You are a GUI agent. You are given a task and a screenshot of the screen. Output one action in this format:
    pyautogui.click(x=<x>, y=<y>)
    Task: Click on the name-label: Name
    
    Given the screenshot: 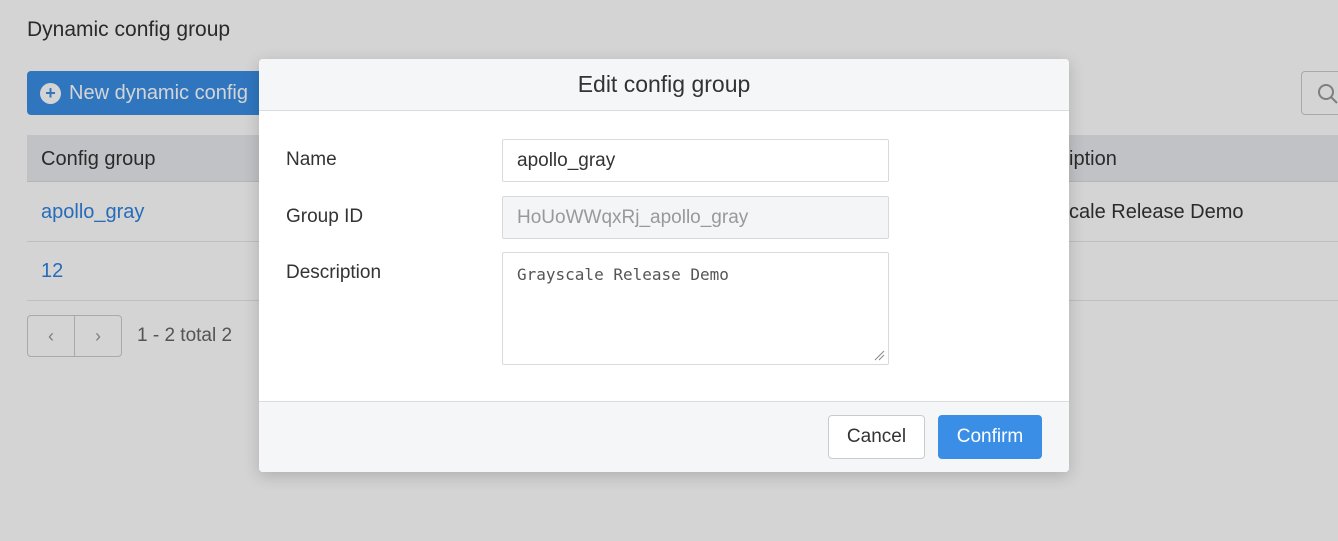 What is the action you would take?
    pyautogui.click(x=311, y=159)
    